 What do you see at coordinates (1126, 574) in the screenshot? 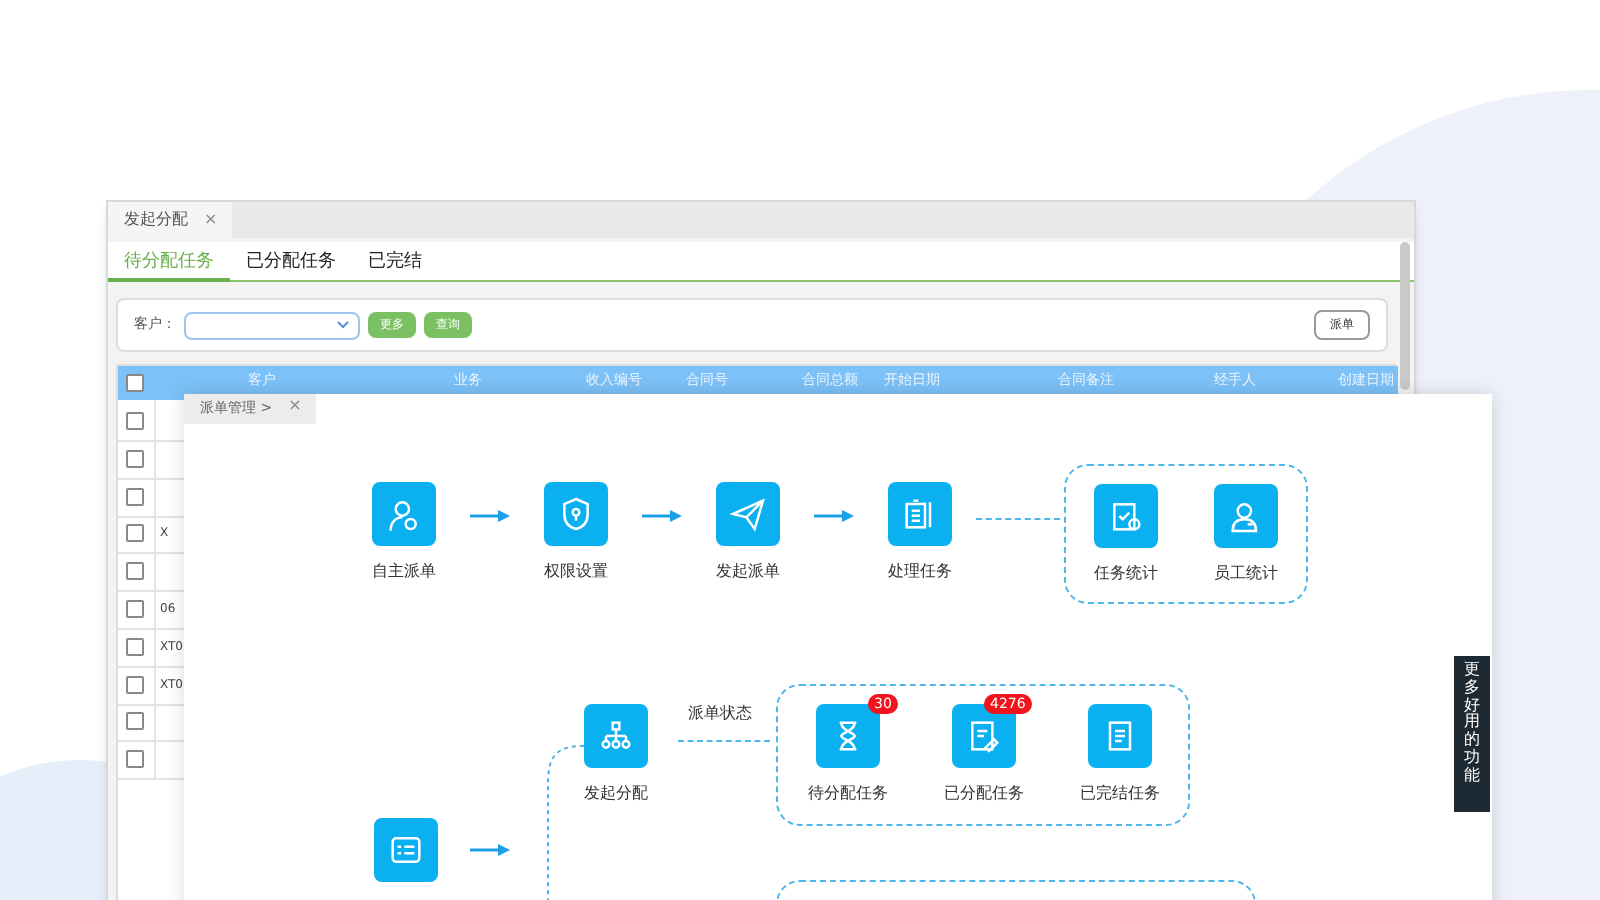
I see `feature-label: 任务统计` at bounding box center [1126, 574].